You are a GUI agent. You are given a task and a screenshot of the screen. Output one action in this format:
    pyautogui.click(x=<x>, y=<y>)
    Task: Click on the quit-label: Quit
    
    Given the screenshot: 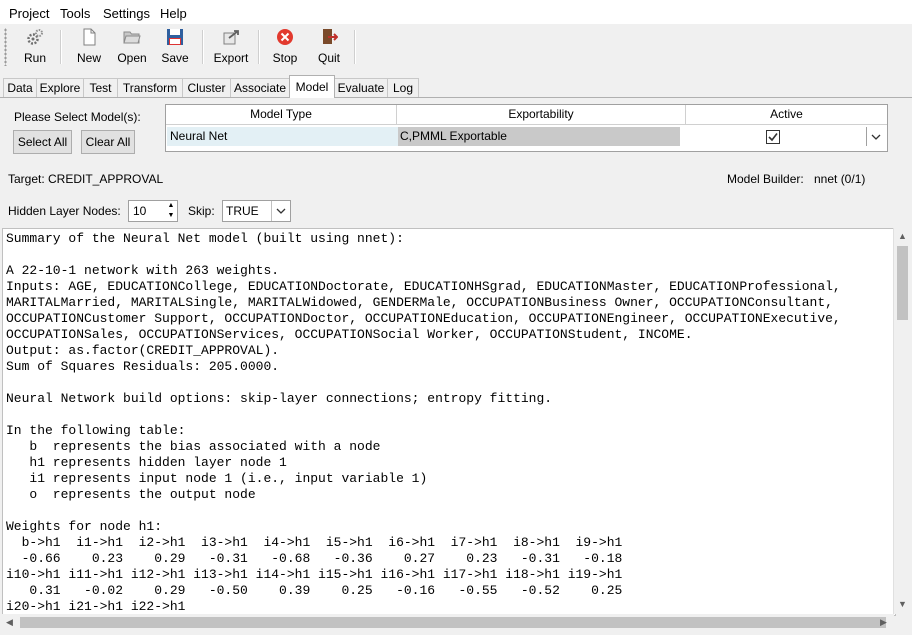 What is the action you would take?
    pyautogui.click(x=328, y=58)
    